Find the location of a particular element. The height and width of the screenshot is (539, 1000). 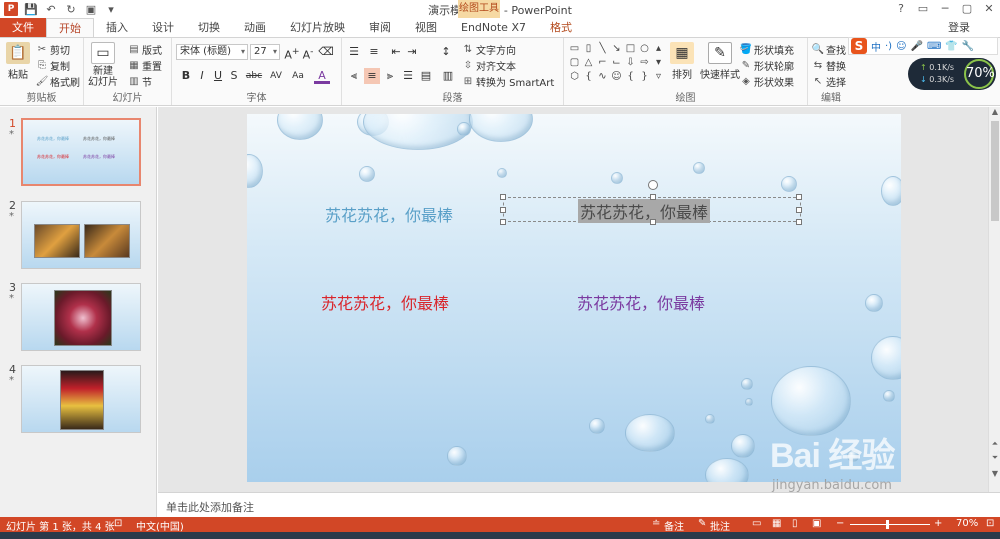

slide-text-red: 苏花苏花，你最棒 is located at coordinates (385, 302).